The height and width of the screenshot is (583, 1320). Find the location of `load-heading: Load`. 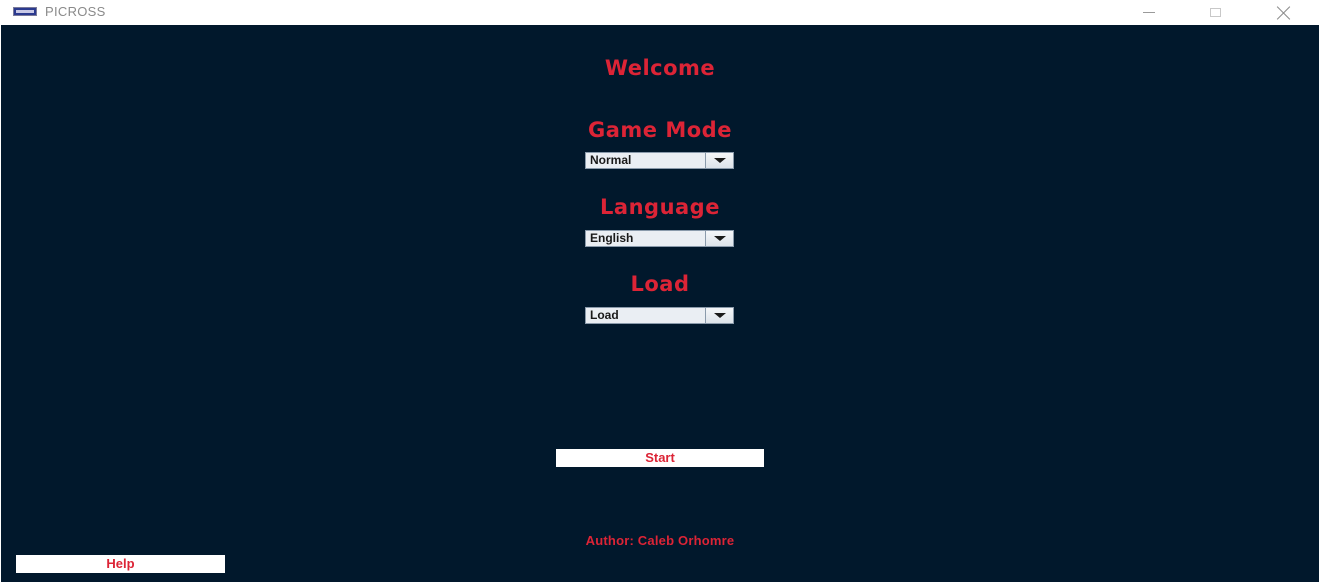

load-heading: Load is located at coordinates (660, 284).